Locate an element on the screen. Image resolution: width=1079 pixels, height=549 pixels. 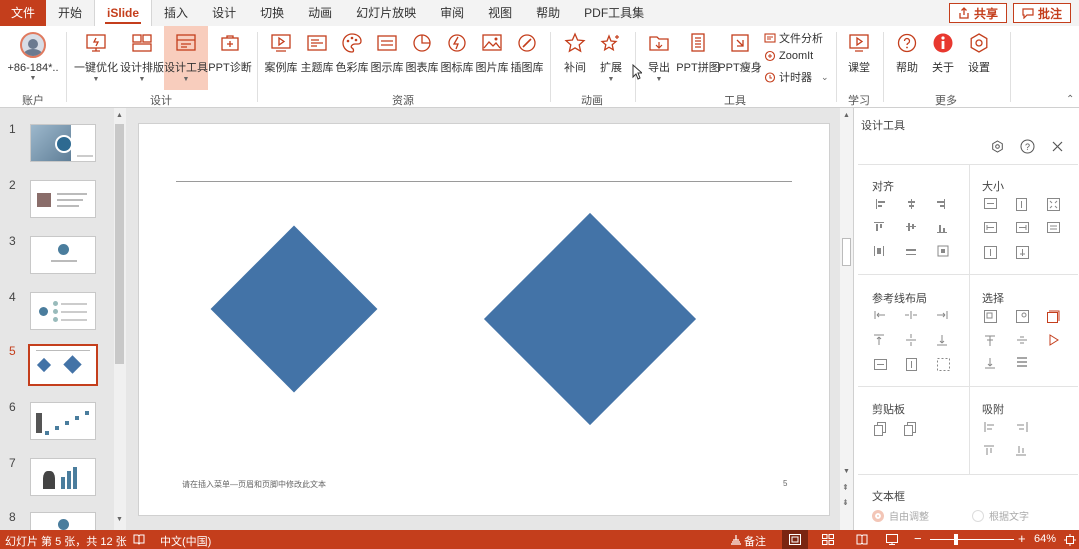
tab-animations: 动画 is located at coordinates (320, 13).